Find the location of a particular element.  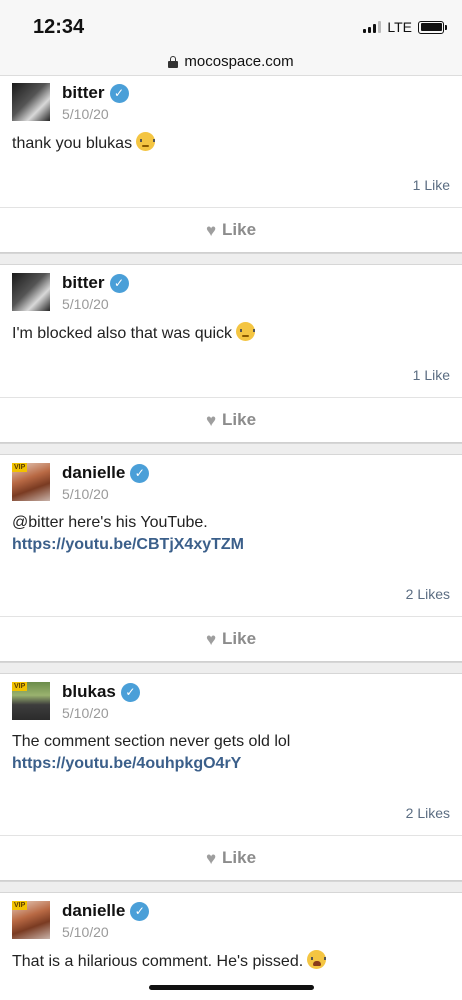

lock-icon is located at coordinates (173, 61).